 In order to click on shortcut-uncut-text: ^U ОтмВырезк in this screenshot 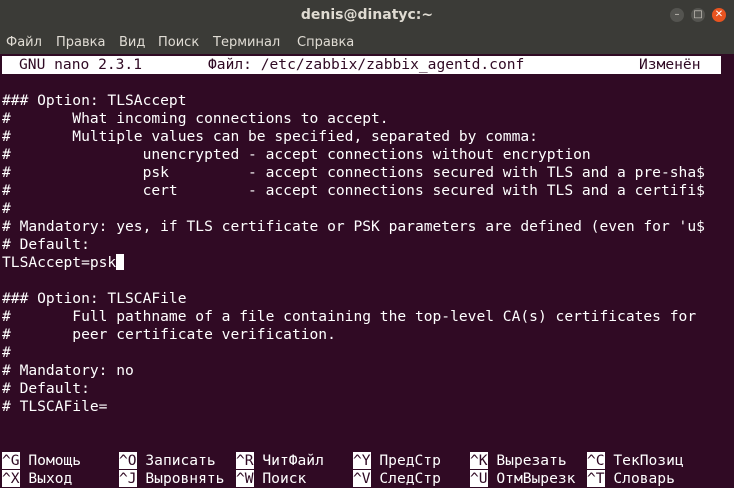, I will do `click(522, 479)`.